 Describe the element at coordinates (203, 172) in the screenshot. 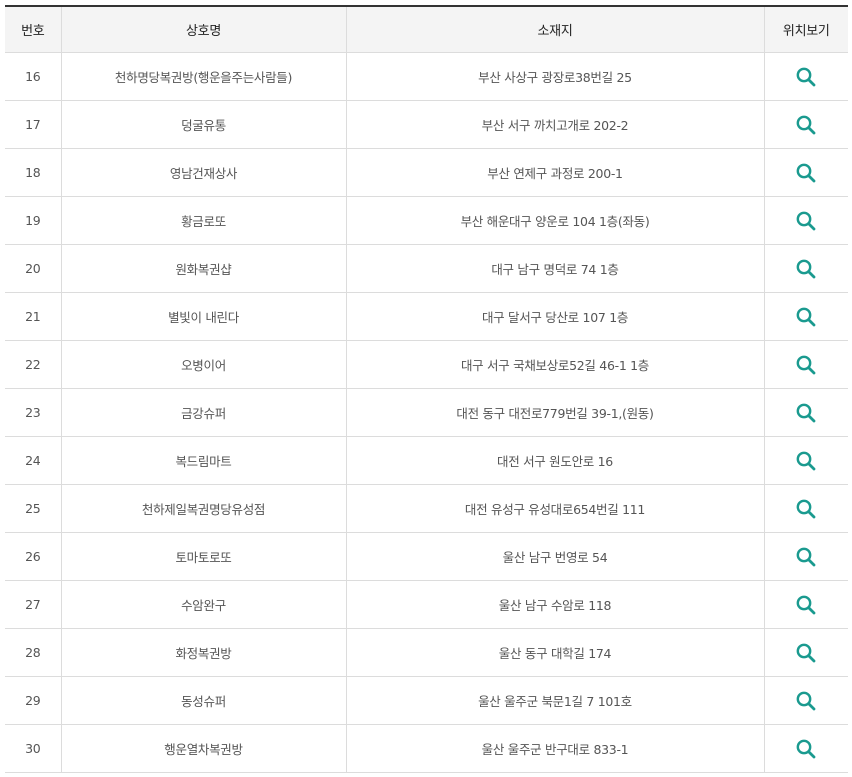

I see `row-store-name: 영남건재상사` at that location.